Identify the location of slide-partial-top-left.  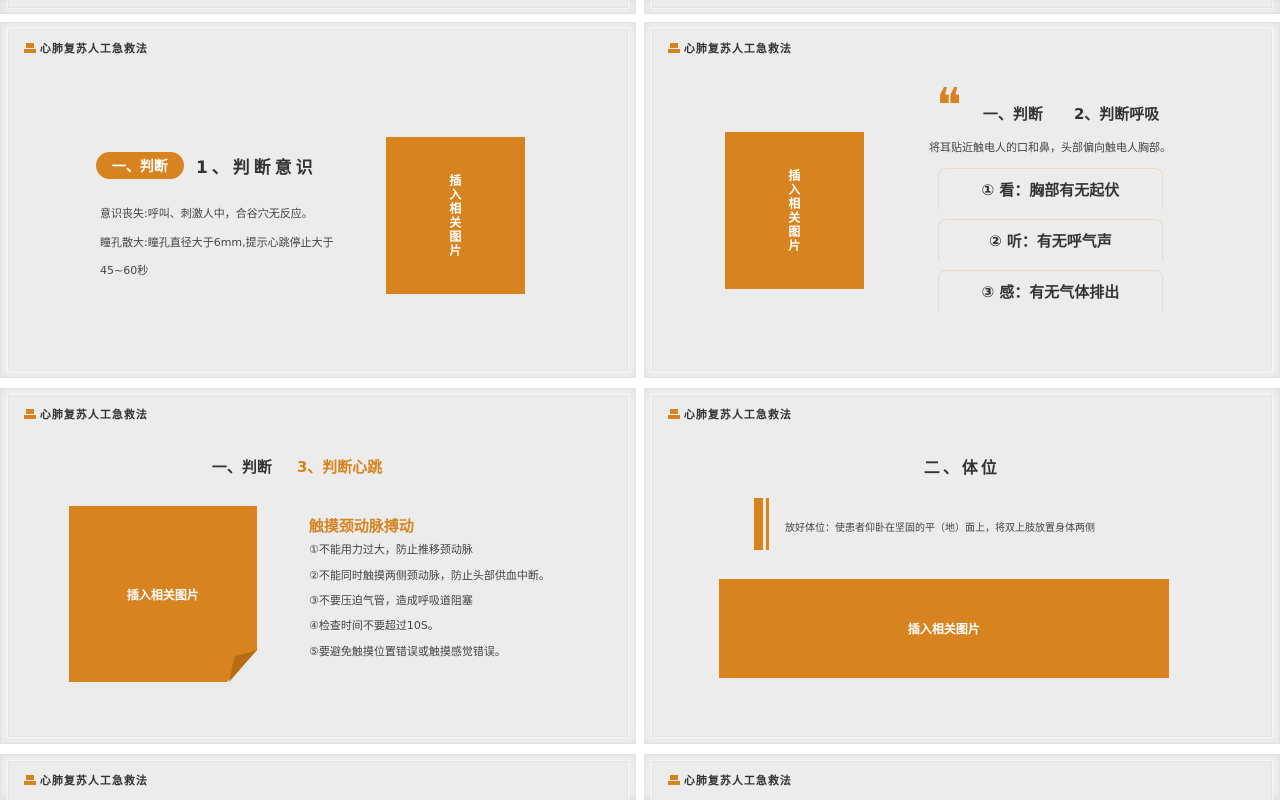
(318, 7).